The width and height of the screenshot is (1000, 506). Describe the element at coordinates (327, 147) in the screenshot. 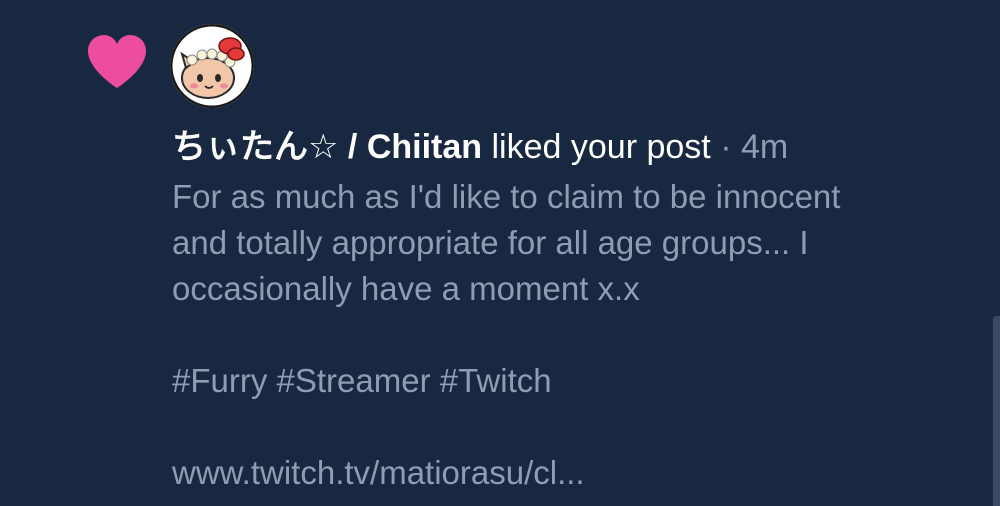

I see `author-name: ちぃたん☆ / Chiitan` at that location.